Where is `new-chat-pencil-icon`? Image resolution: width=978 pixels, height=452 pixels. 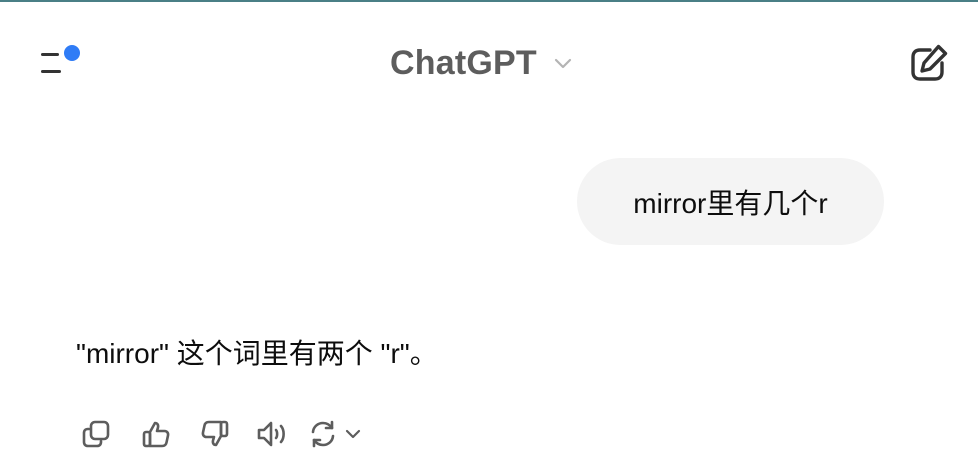 new-chat-pencil-icon is located at coordinates (929, 62).